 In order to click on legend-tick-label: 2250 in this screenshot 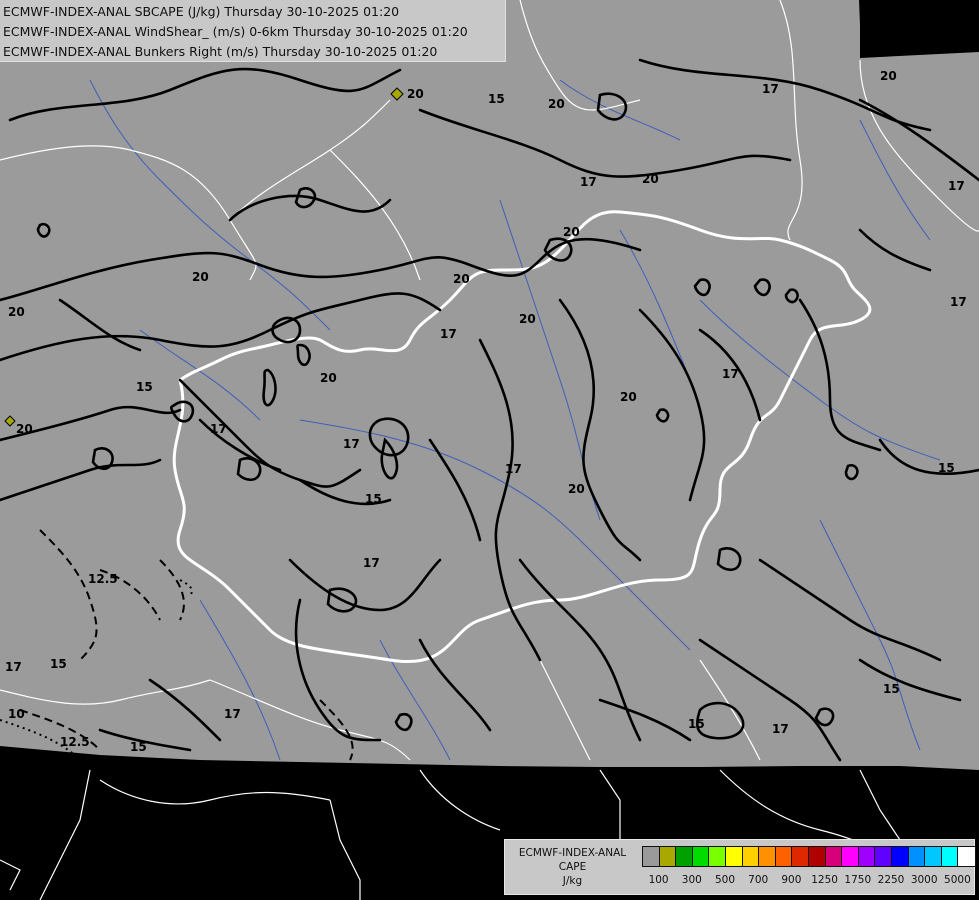, I will do `click(891, 880)`.